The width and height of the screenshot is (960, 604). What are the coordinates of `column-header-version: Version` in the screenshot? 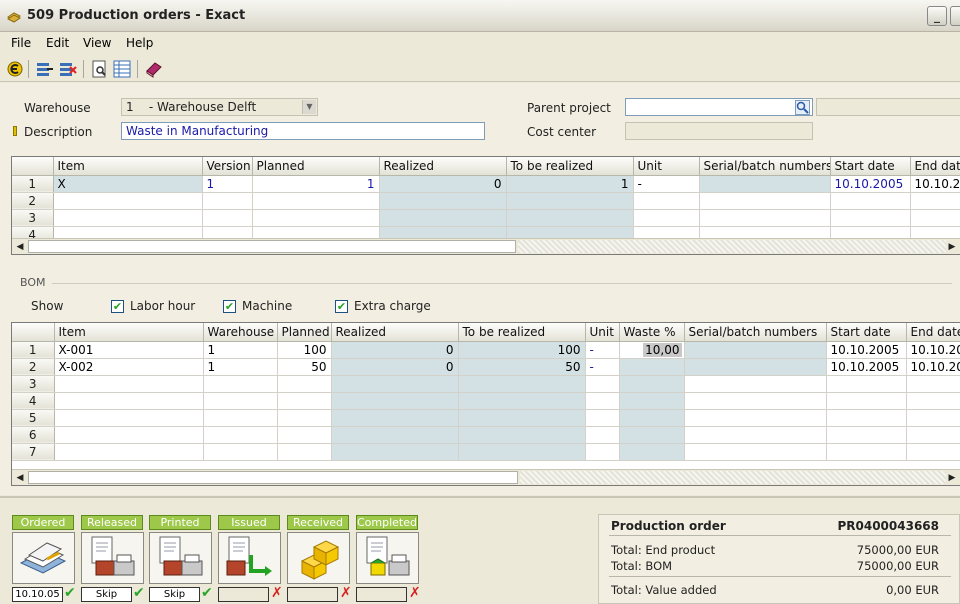 It's located at (227, 166).